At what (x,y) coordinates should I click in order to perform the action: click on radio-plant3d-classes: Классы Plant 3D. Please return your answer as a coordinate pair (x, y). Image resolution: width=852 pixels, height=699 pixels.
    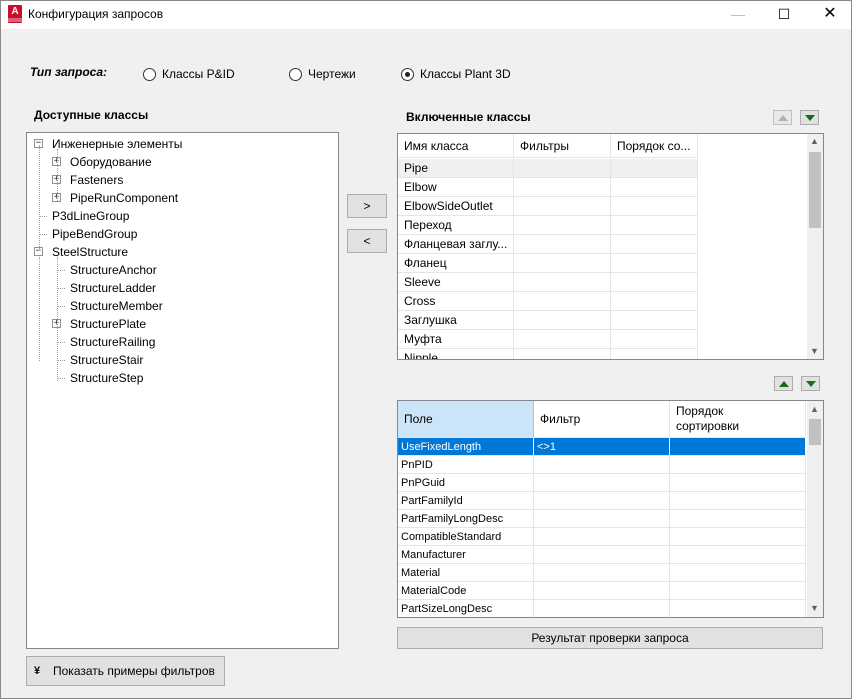
    Looking at the image, I should click on (456, 74).